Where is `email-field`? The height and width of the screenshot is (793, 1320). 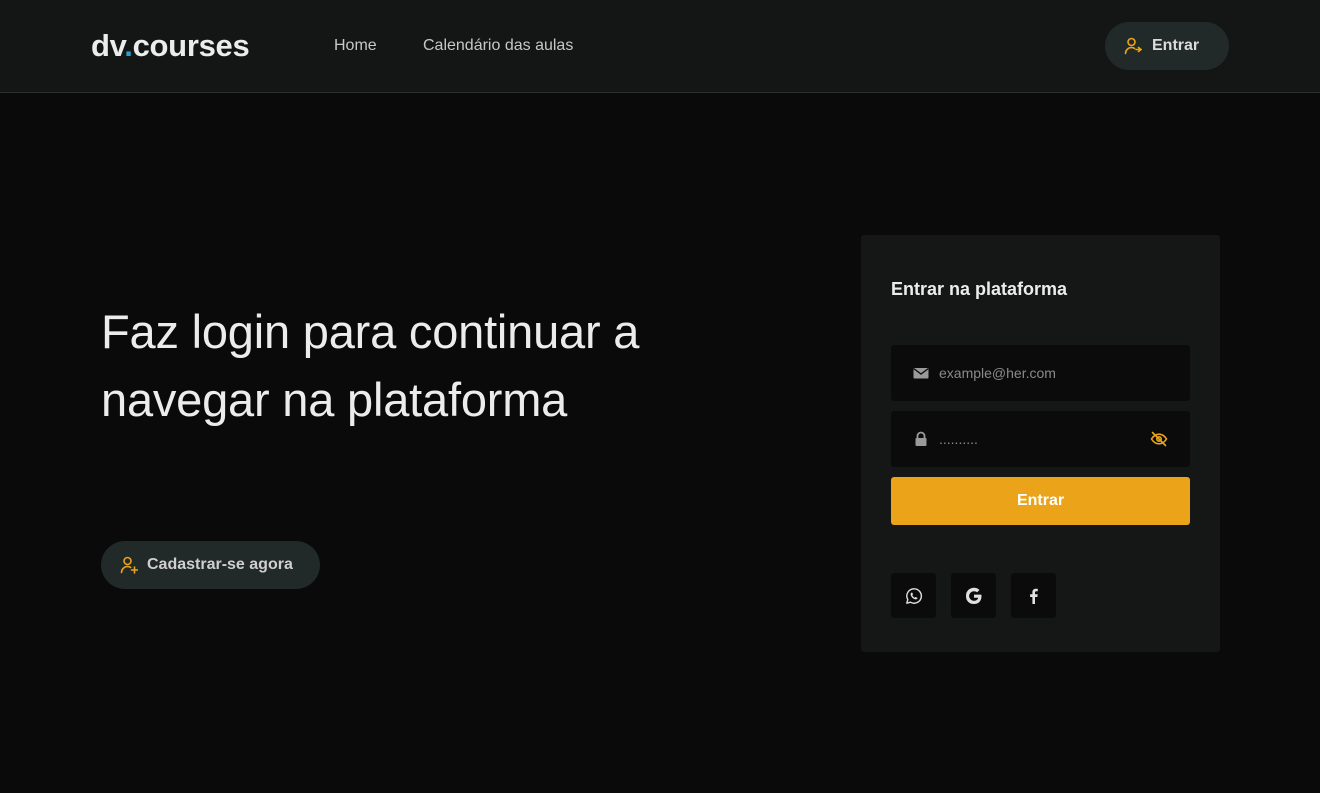
email-field is located at coordinates (1040, 373).